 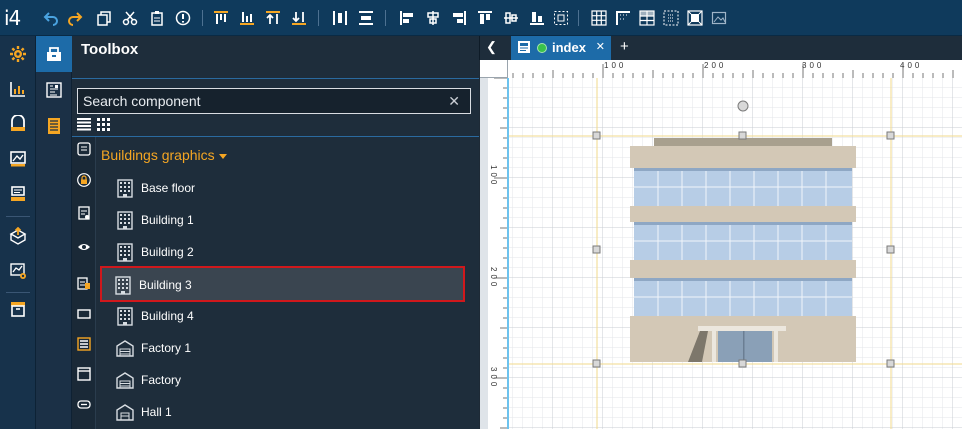 I want to click on lock-icon, so click(x=84, y=180).